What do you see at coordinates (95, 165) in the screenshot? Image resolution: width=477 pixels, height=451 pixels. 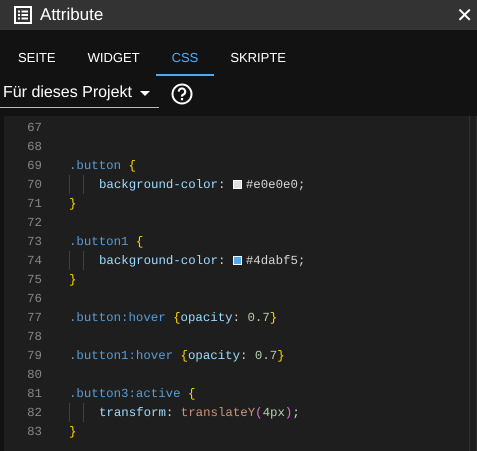 I see `css-selector: .button` at bounding box center [95, 165].